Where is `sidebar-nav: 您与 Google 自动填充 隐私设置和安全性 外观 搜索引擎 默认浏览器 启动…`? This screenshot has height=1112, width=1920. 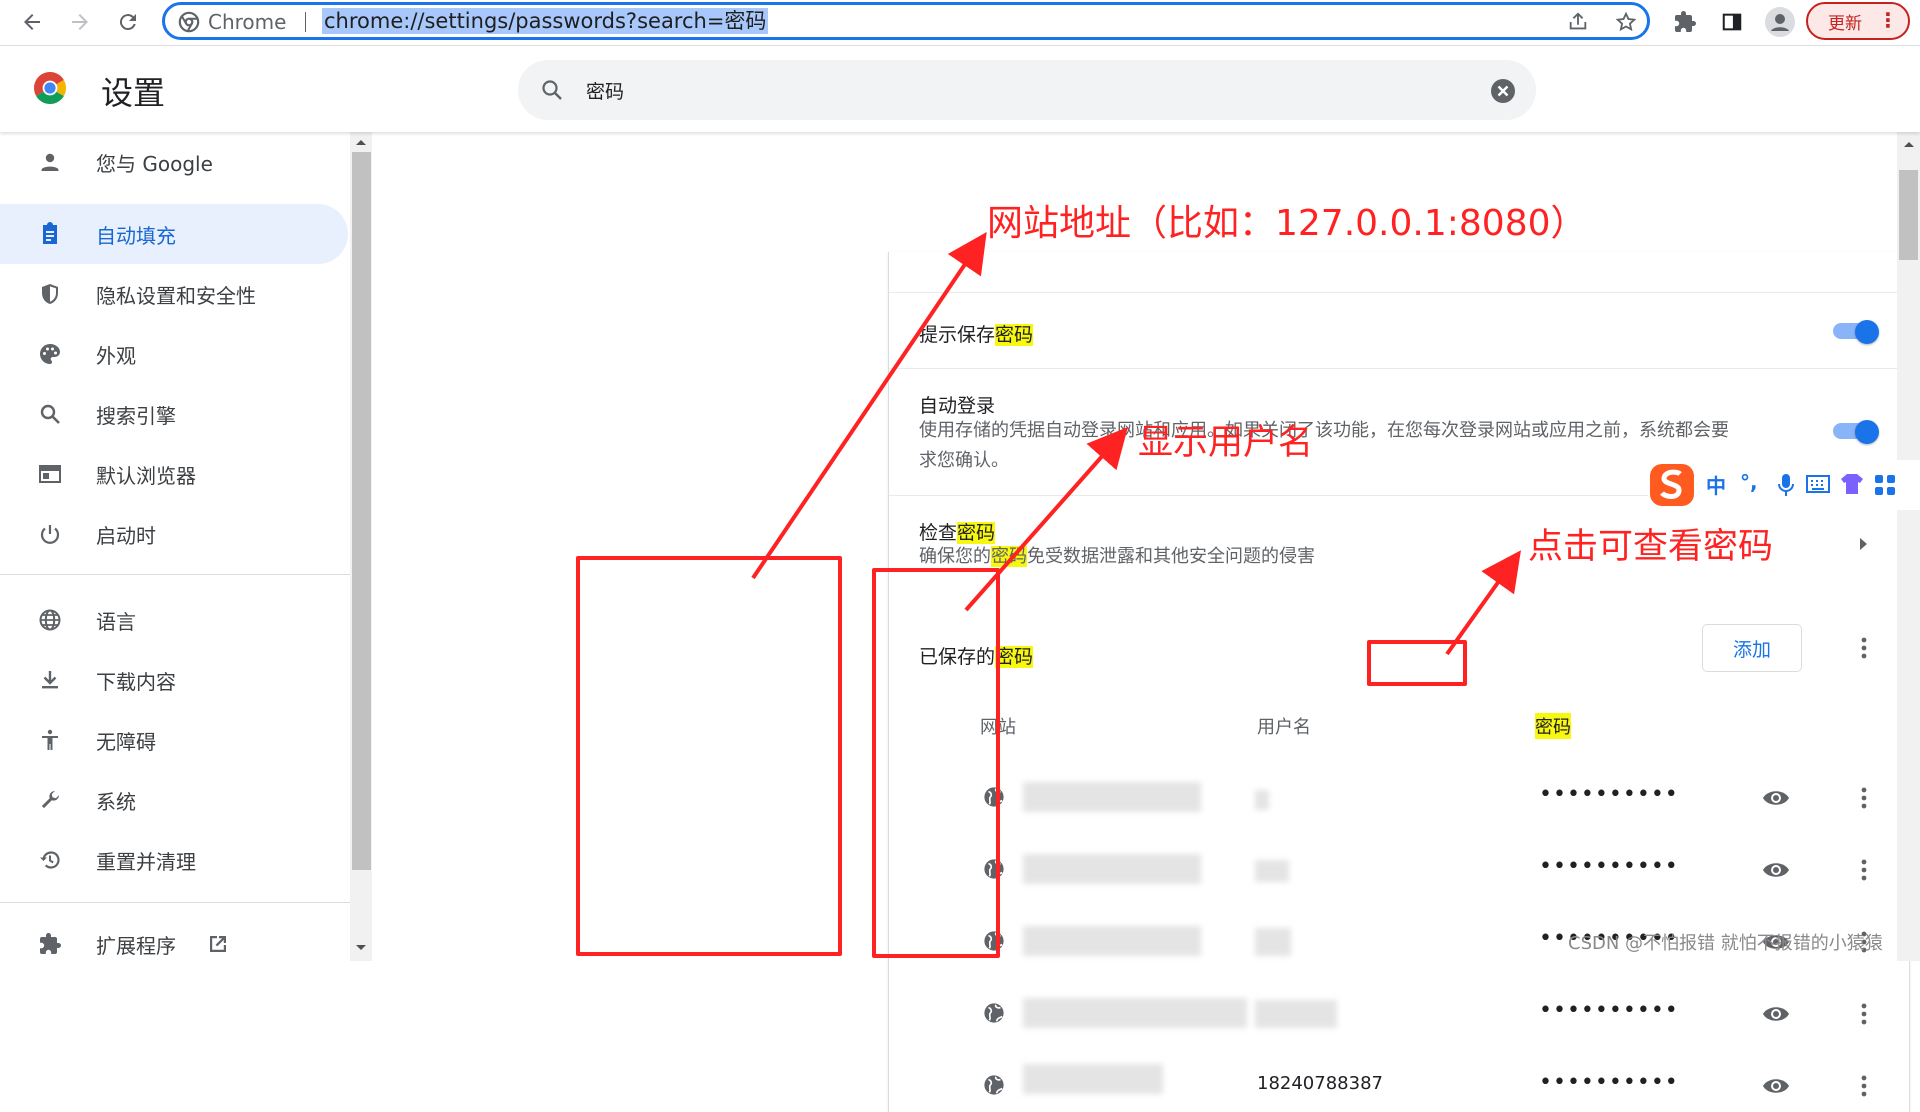
sidebar-nav: 您与 Google 自动填充 隐私设置和安全性 外观 搜索引擎 默认浏览器 启动… is located at coordinates (175, 546).